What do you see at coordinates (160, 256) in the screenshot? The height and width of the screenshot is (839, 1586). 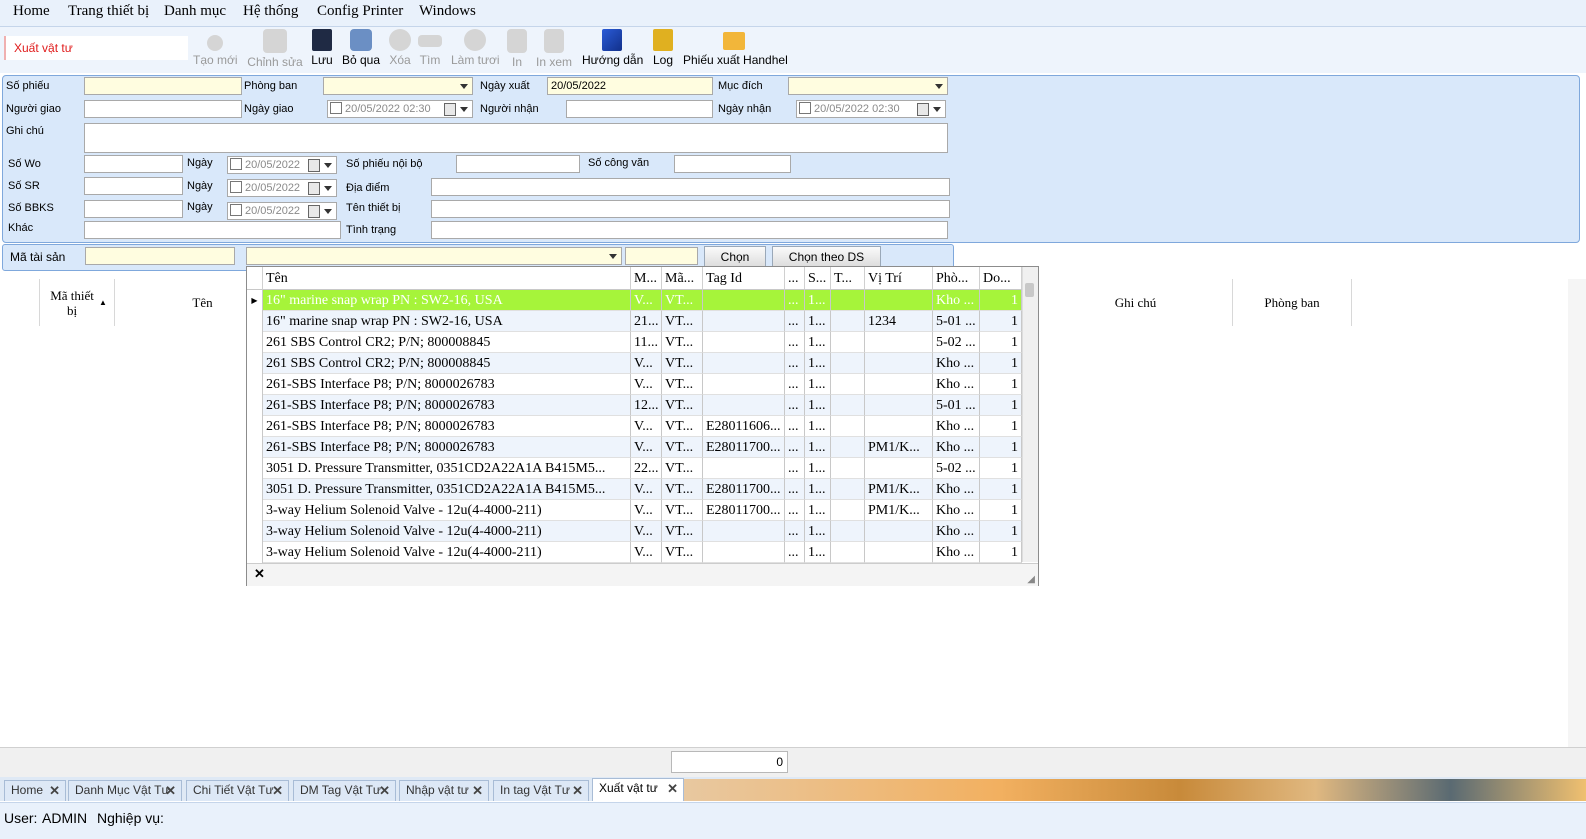 I see `ma-tai-san-input` at bounding box center [160, 256].